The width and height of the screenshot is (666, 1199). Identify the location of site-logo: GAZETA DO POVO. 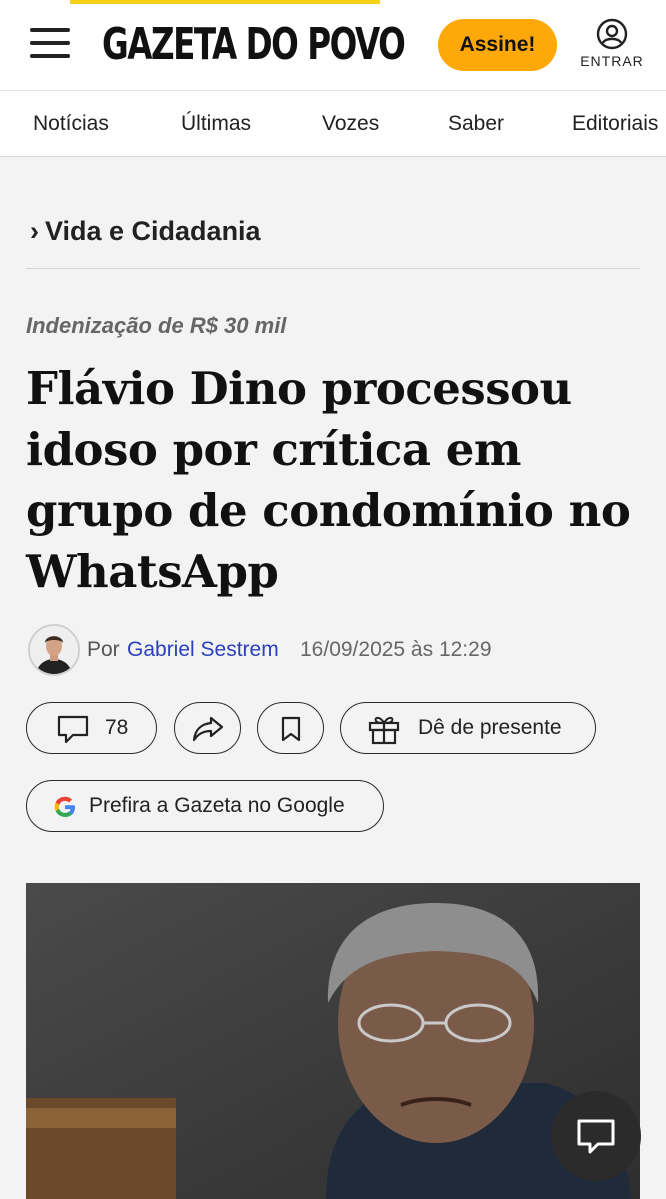
(254, 45).